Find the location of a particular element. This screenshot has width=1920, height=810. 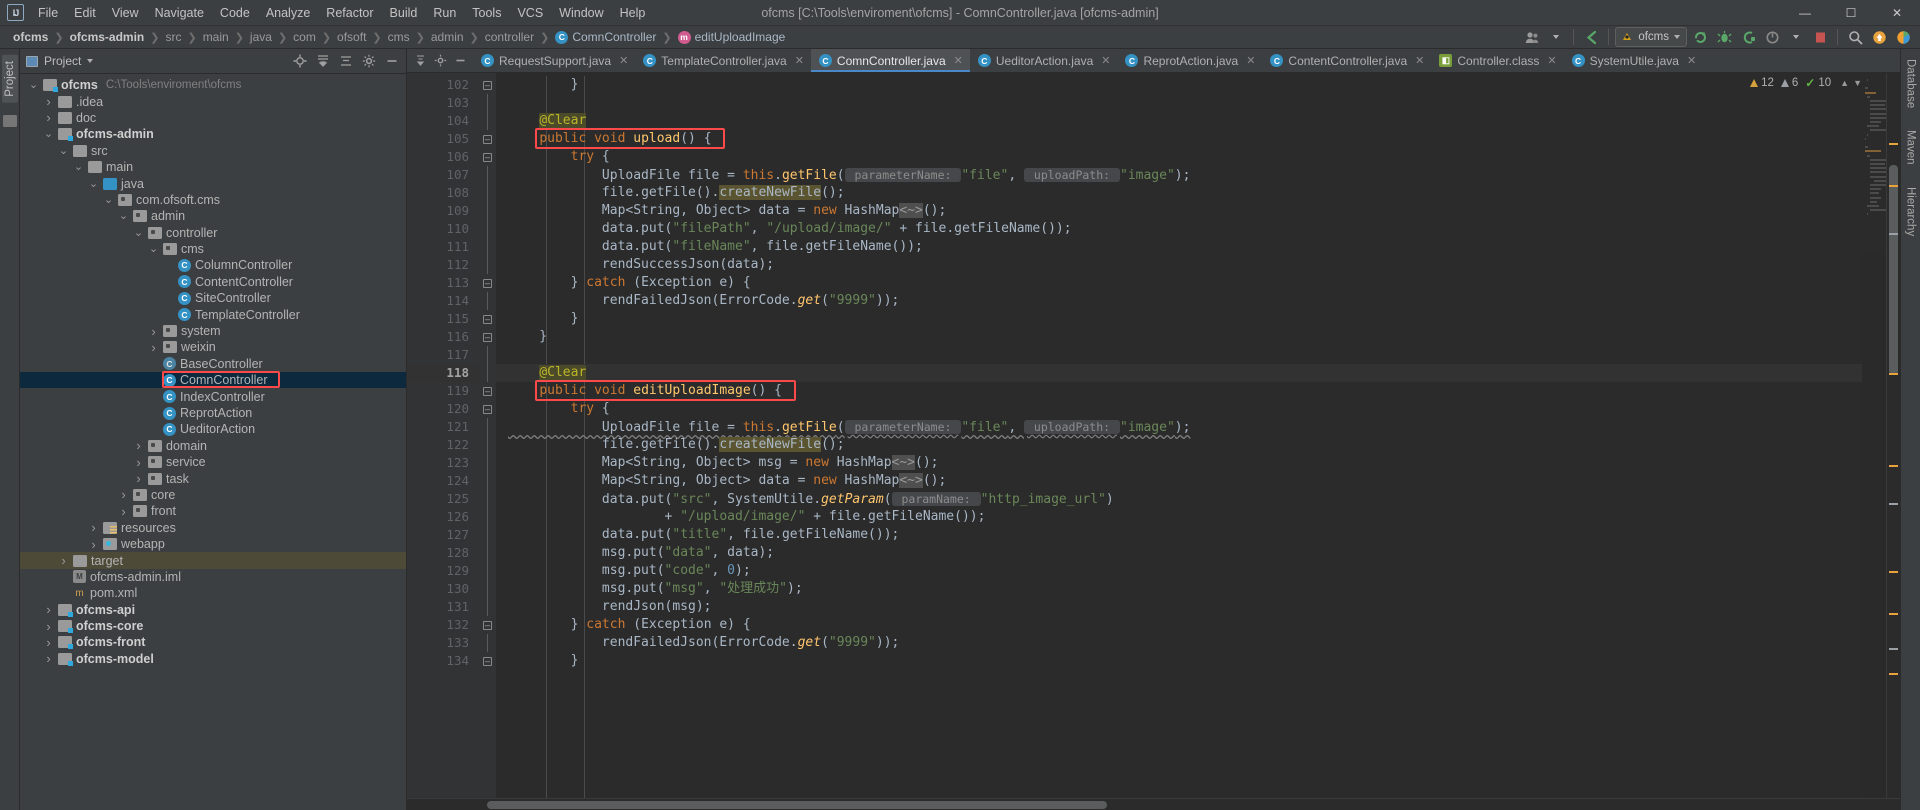

breadcrumb-ofcms: ofcms is located at coordinates (30, 37).